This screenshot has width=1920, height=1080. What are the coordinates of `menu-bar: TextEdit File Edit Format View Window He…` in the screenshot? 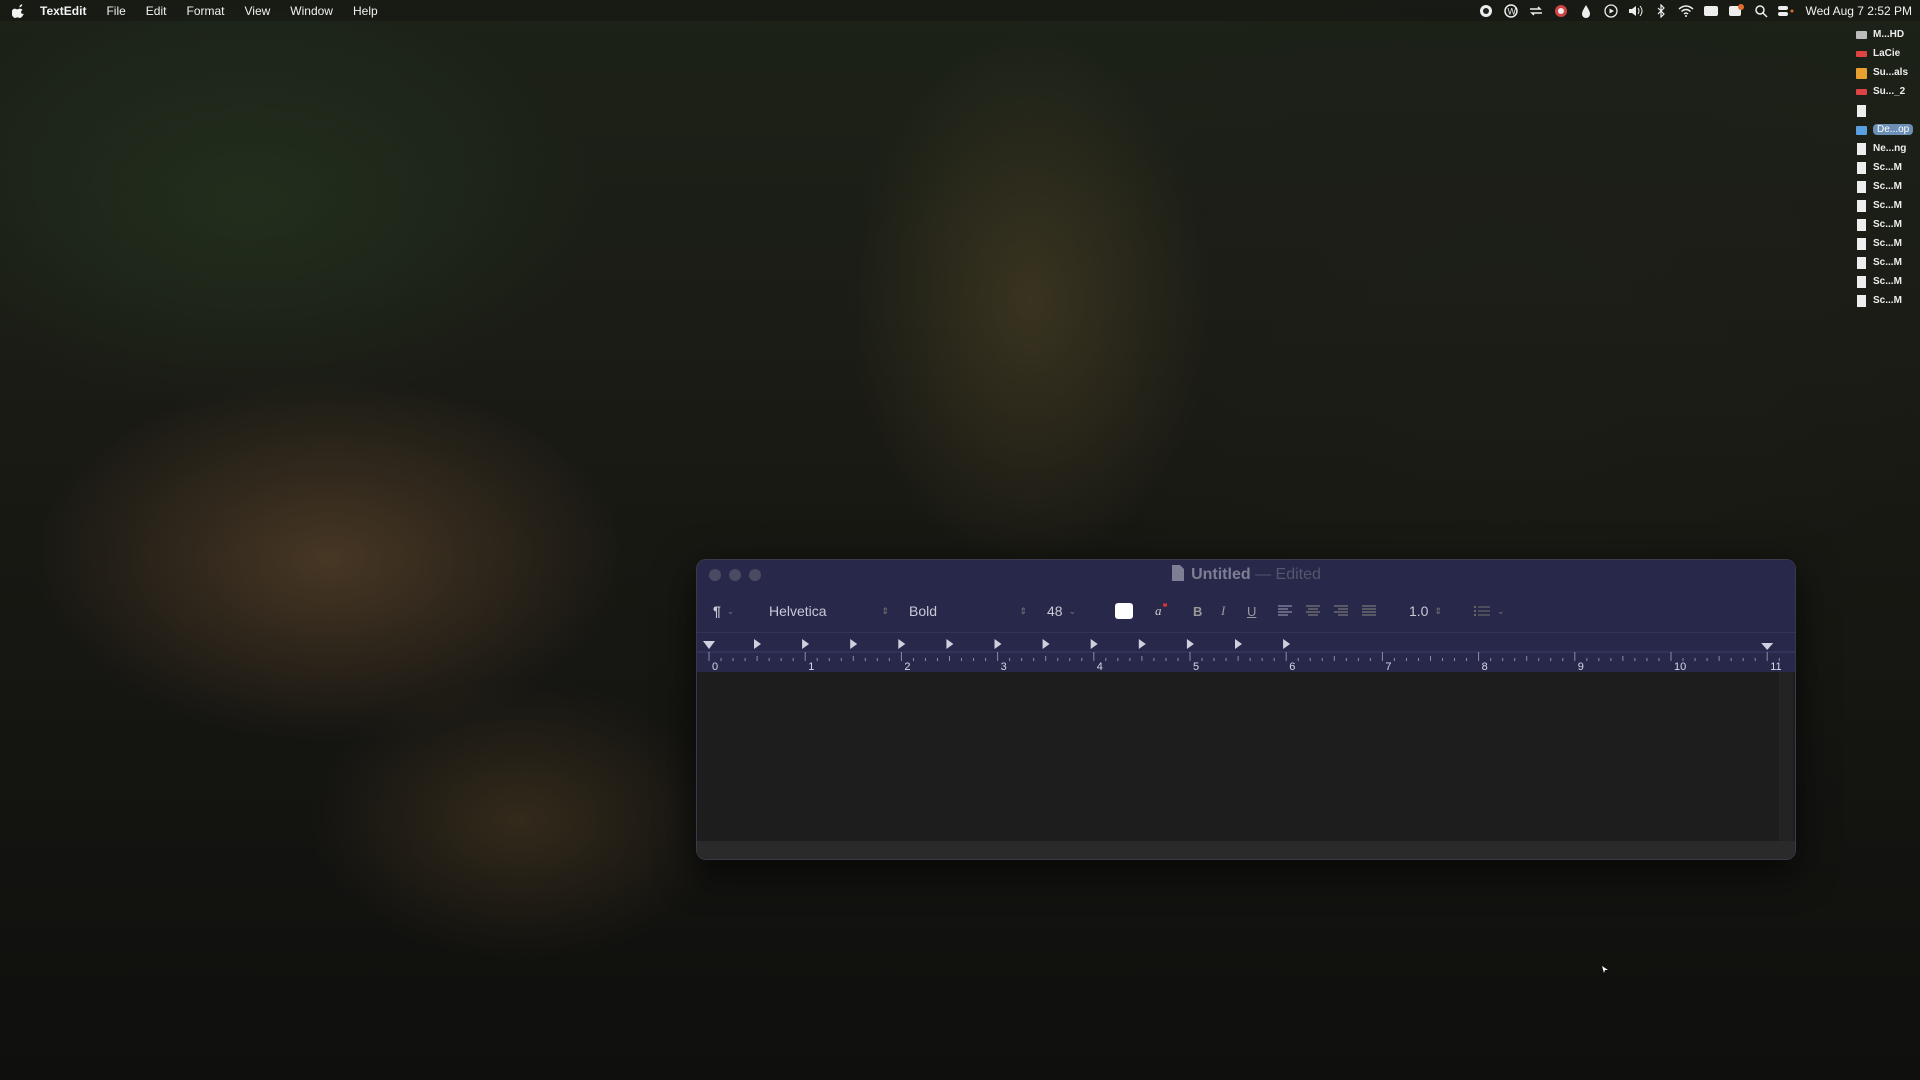 It's located at (960, 10).